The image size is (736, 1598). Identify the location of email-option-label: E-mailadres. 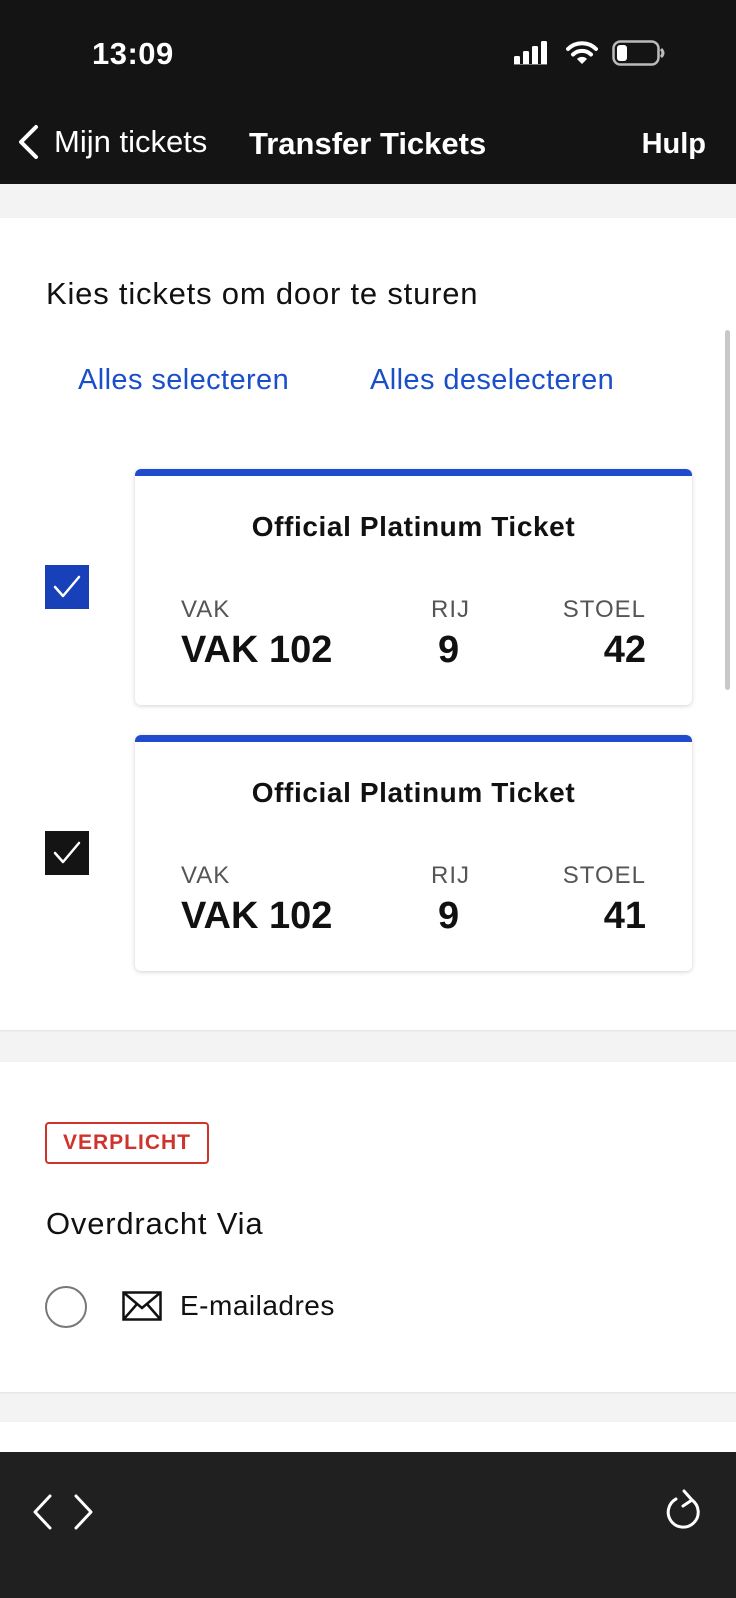
(257, 1306).